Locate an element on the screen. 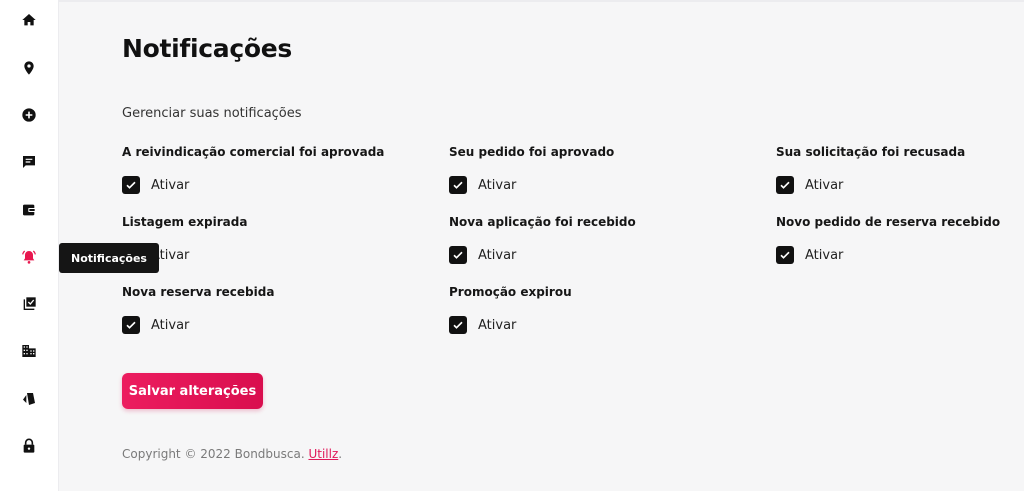 Image resolution: width=1024 pixels, height=491 pixels. footer-link-utillz: Utillz is located at coordinates (323, 454).